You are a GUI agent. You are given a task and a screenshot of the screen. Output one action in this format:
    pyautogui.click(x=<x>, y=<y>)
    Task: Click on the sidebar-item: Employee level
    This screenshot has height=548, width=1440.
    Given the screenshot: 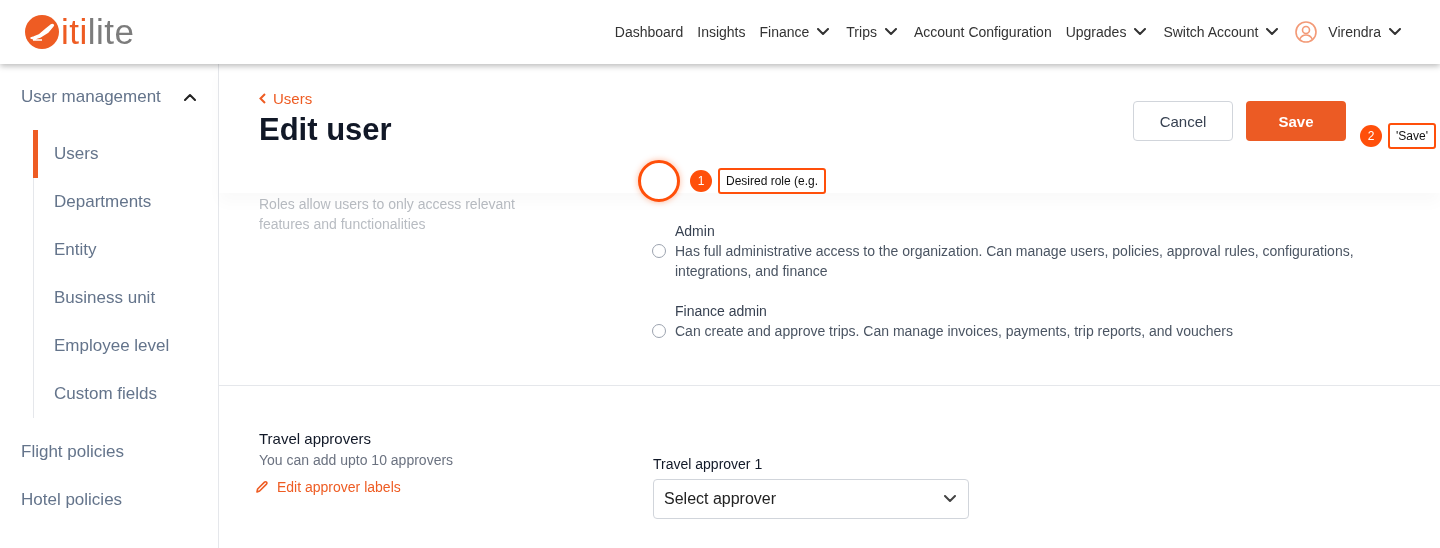 What is the action you would take?
    pyautogui.click(x=125, y=346)
    